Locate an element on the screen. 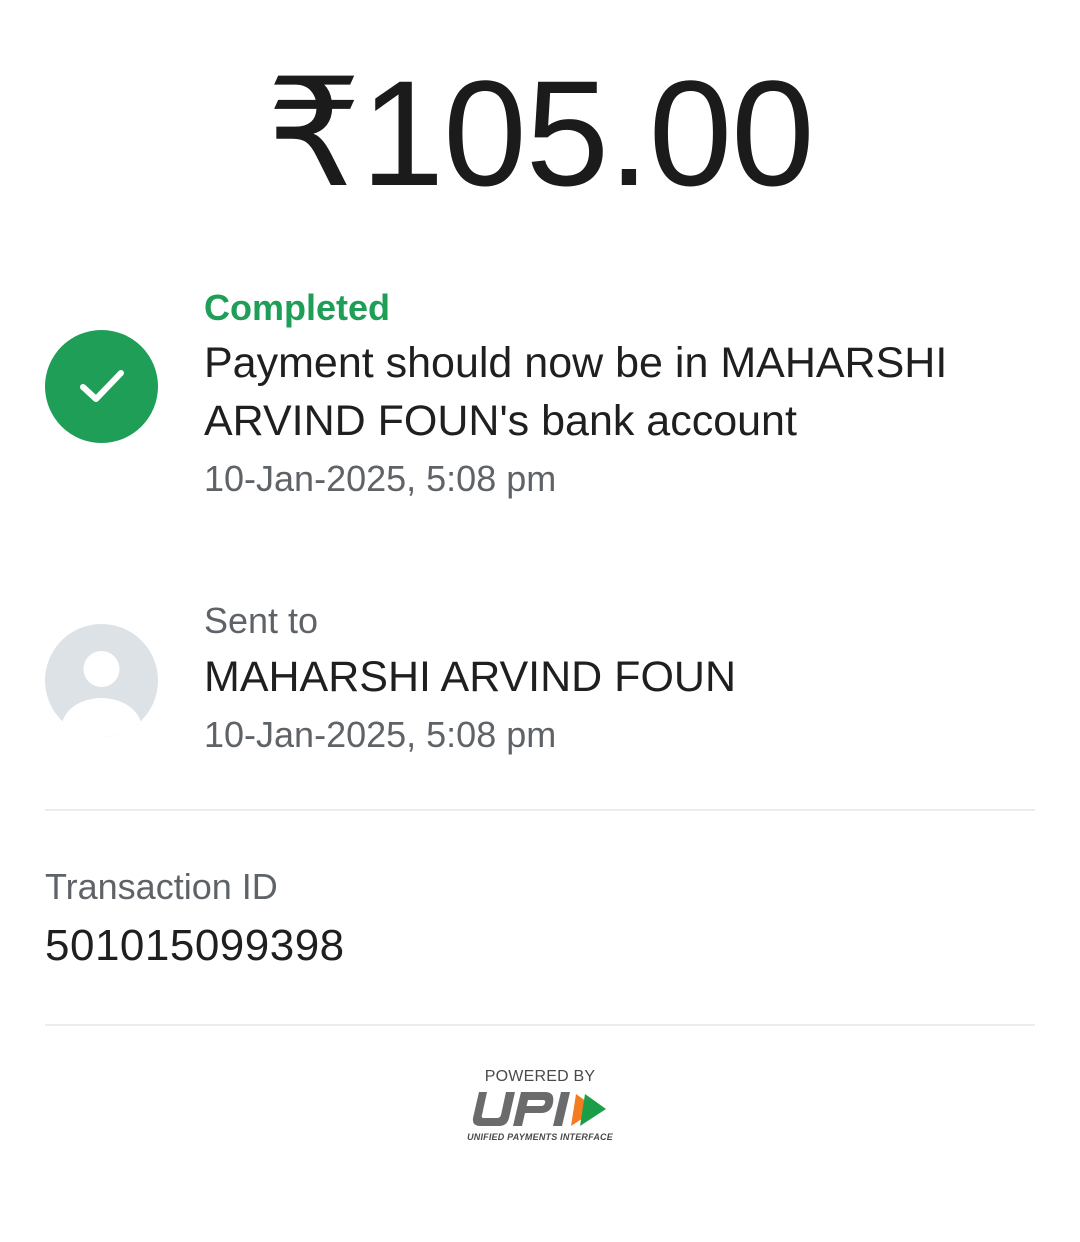 Image resolution: width=1080 pixels, height=1242 pixels. transaction-id-label: Transaction ID is located at coordinates (161, 886).